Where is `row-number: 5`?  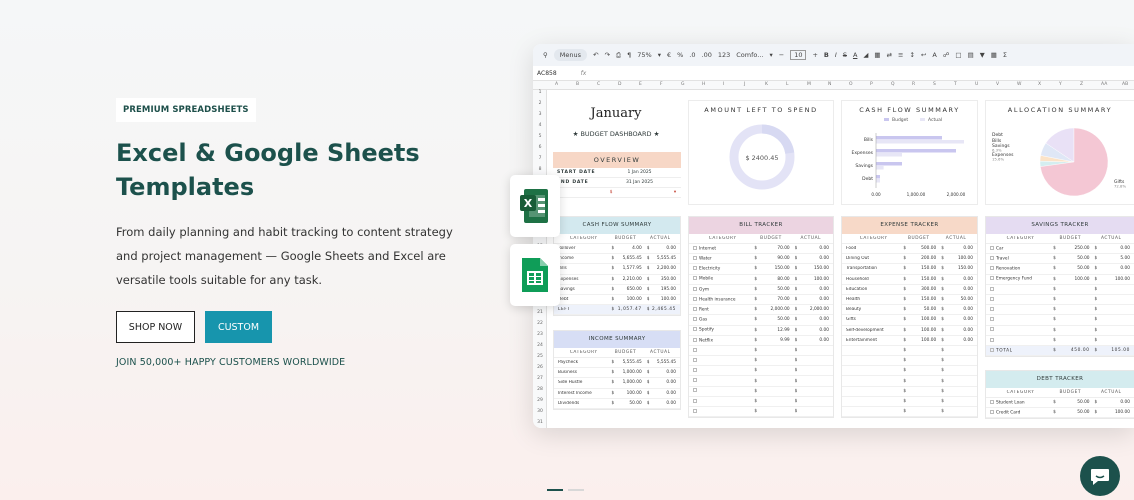
row-number: 5 is located at coordinates (540, 136).